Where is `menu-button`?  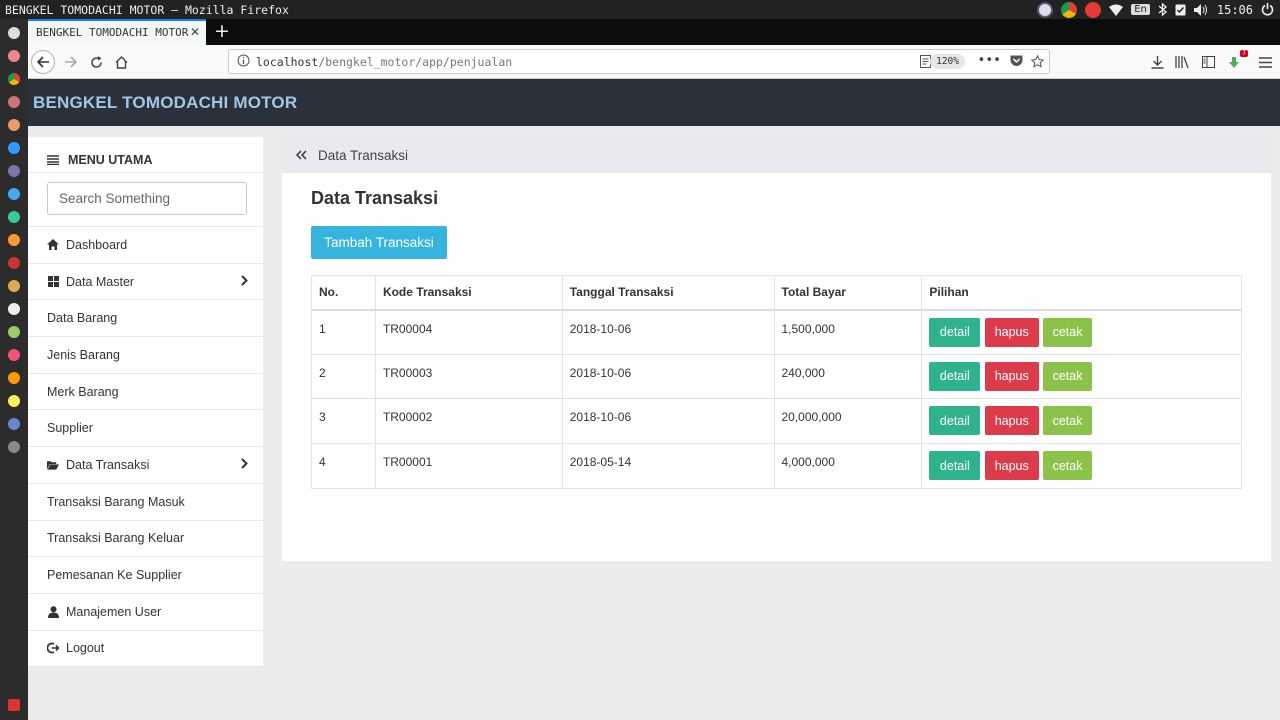 menu-button is located at coordinates (1265, 62).